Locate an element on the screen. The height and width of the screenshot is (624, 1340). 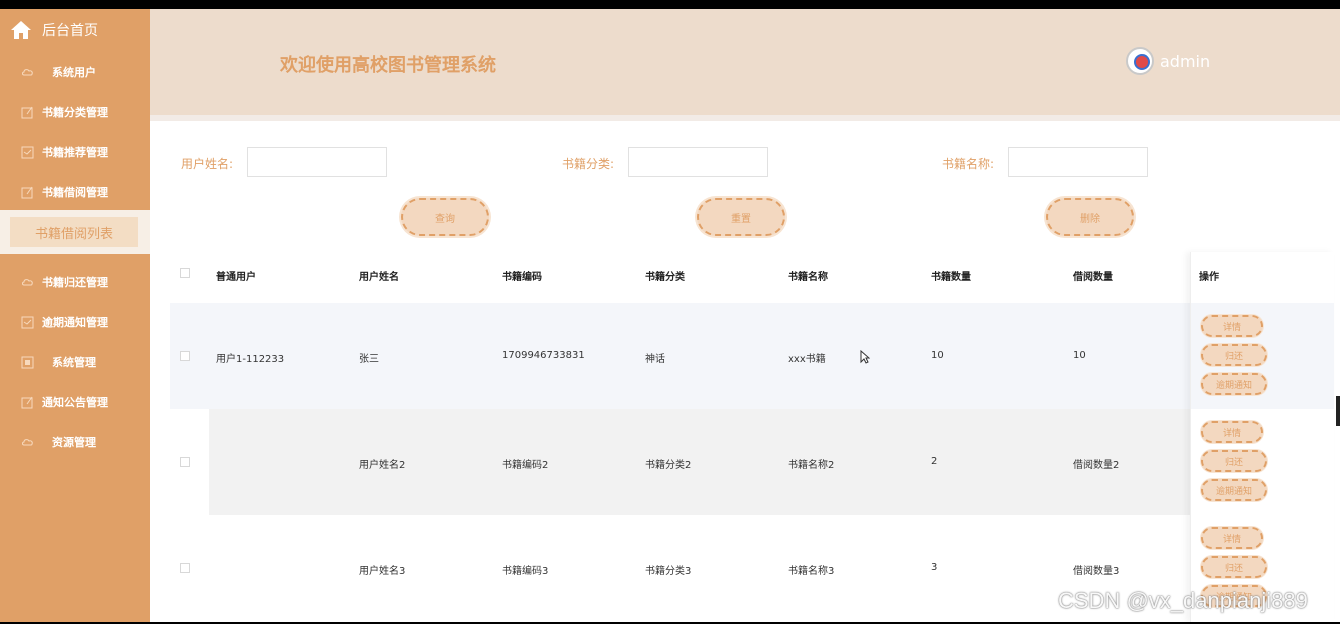
watermark: CSDN @vx_danpianji889 is located at coordinates (1183, 600).